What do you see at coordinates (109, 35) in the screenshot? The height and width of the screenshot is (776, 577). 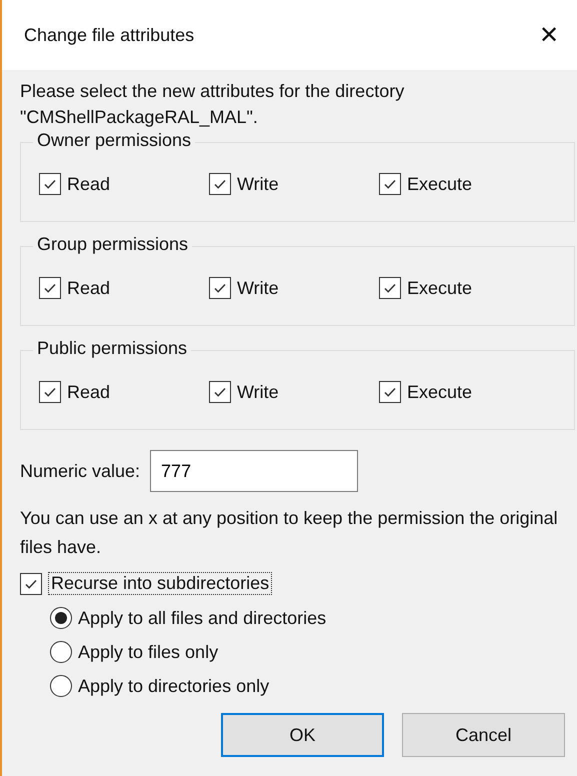 I see `window-title: Change file attributes` at bounding box center [109, 35].